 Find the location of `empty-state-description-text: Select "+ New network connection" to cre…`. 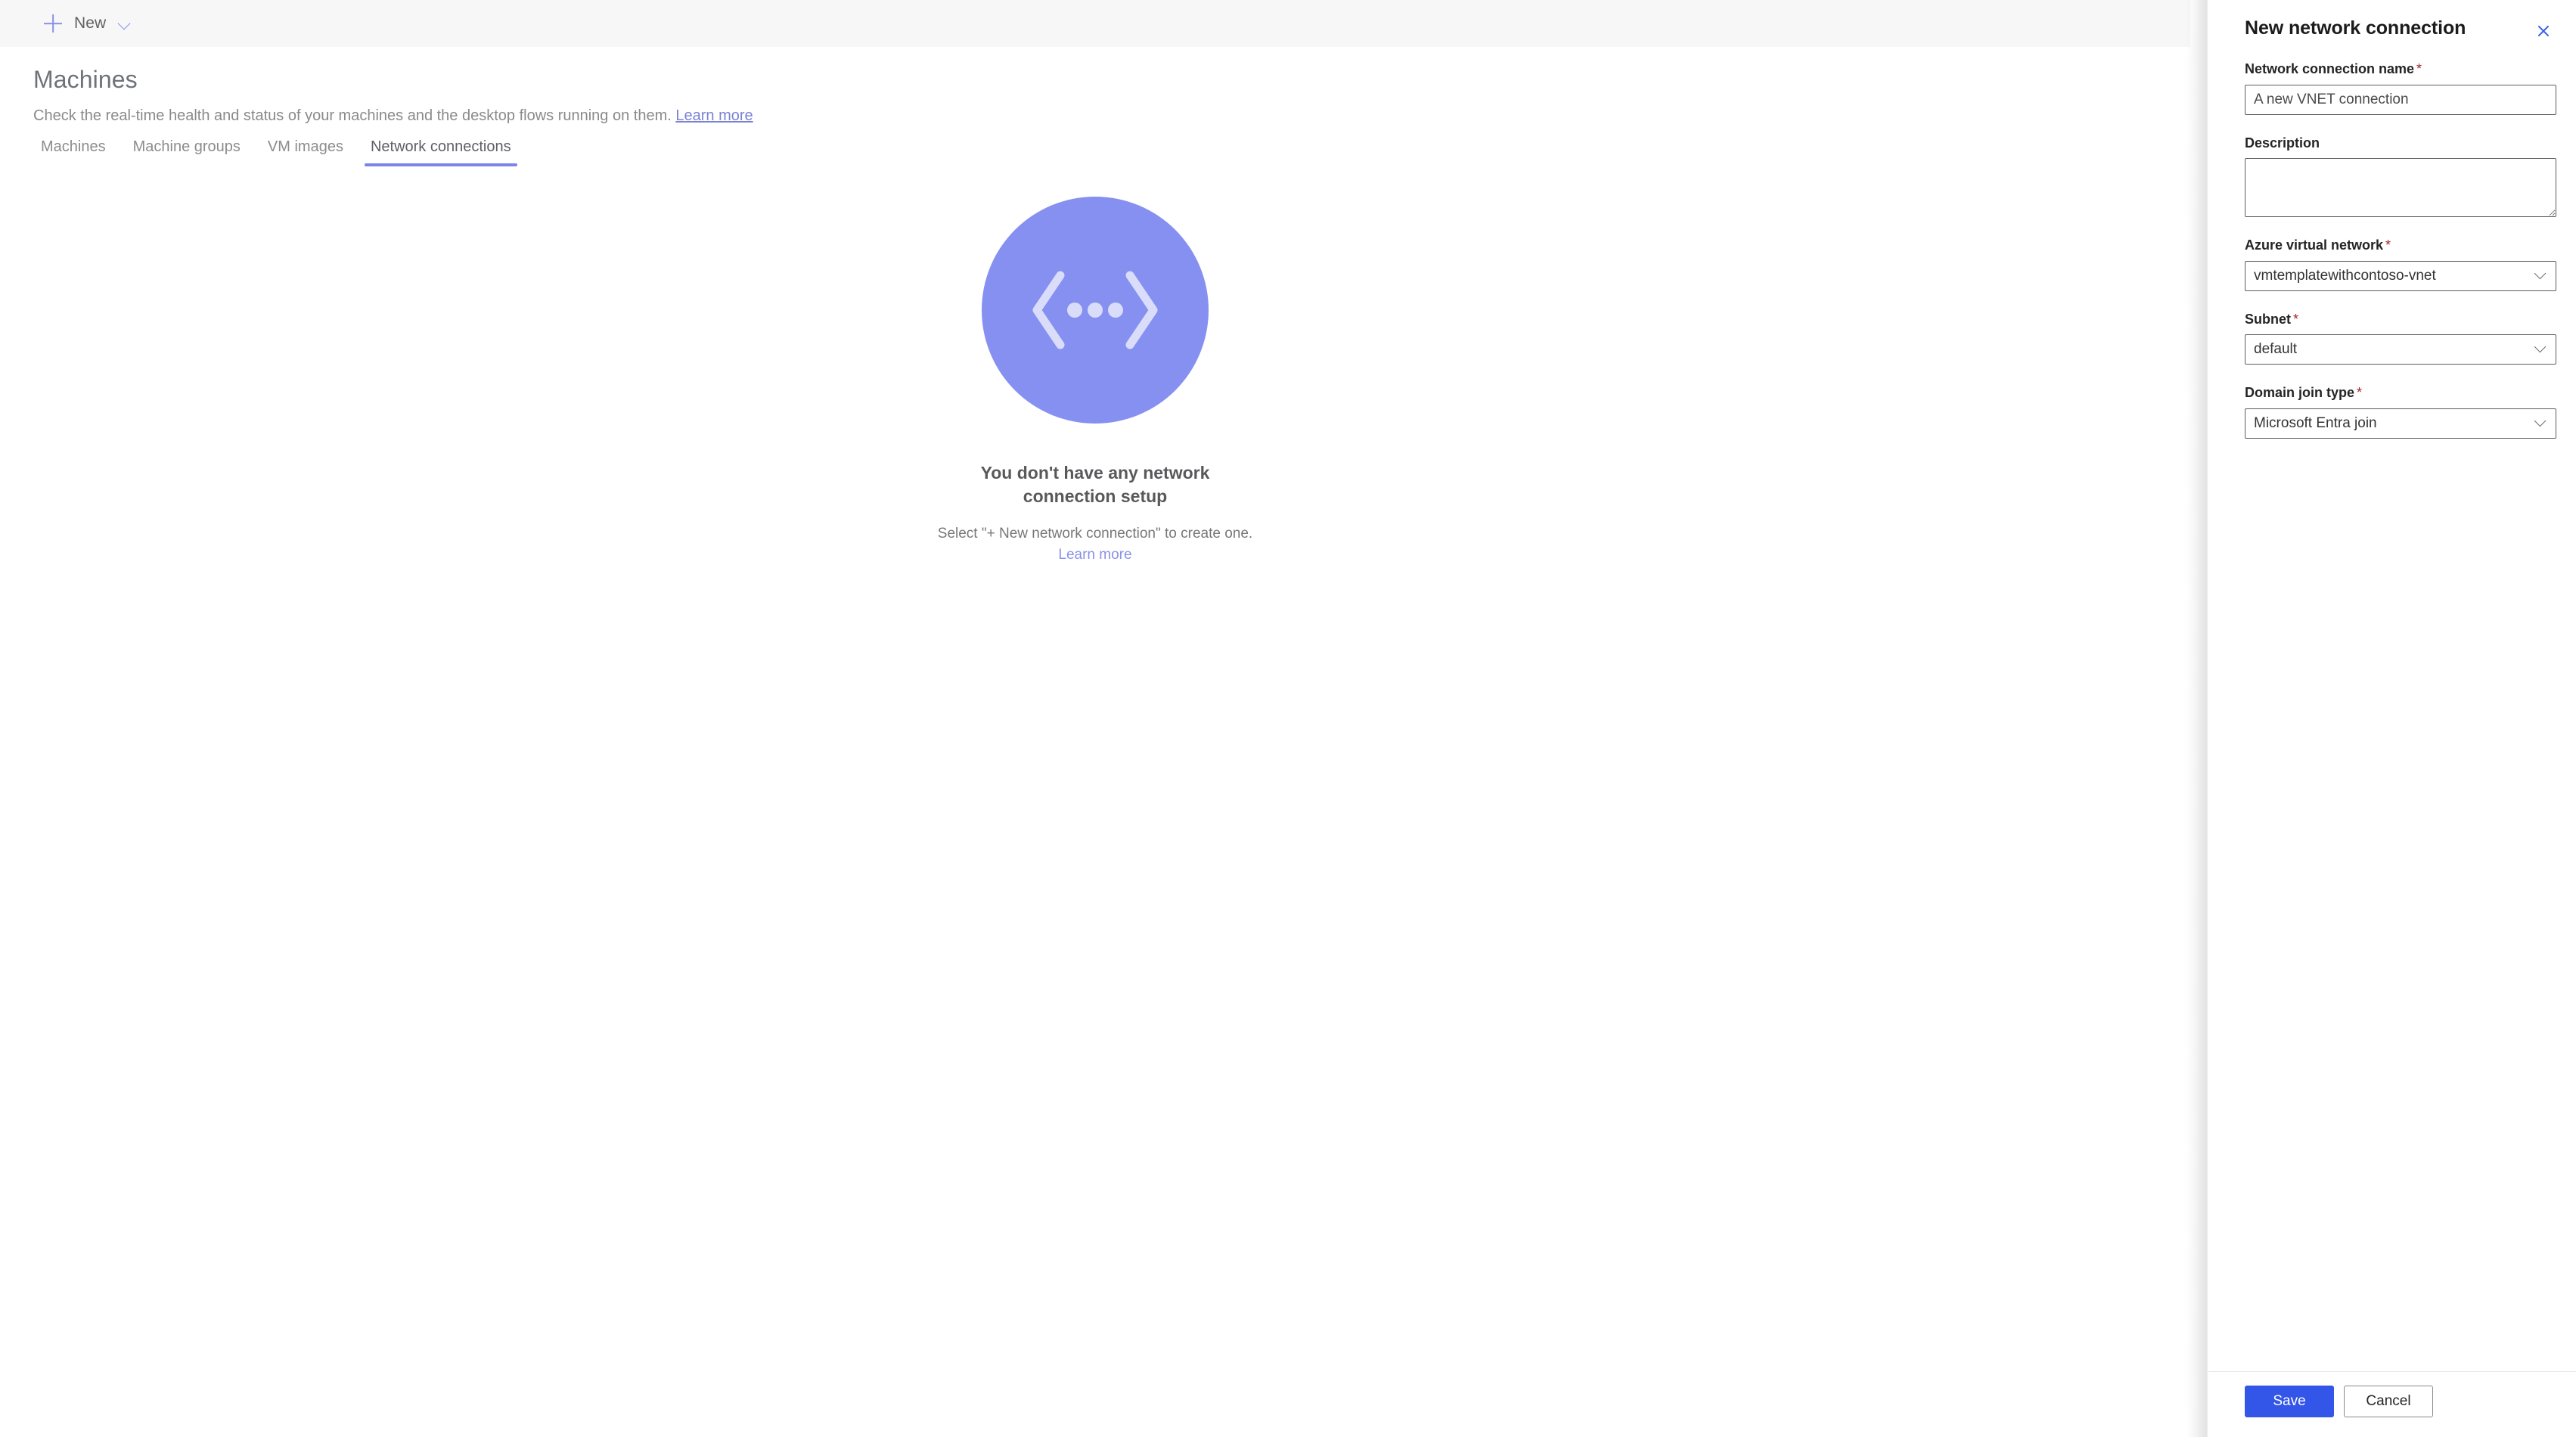

empty-state-description-text: Select "+ New network connection" to cre… is located at coordinates (1095, 534).